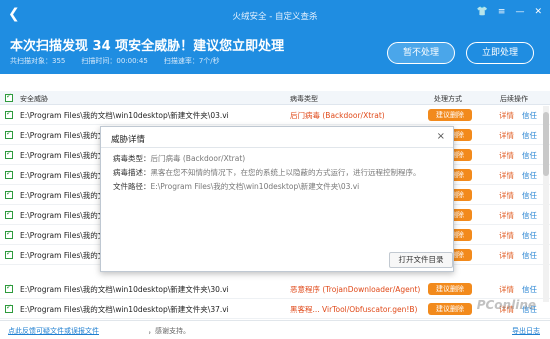 The width and height of the screenshot is (550, 339). What do you see at coordinates (421, 260) in the screenshot?
I see `open-folder-button: 打开文件目录` at bounding box center [421, 260].